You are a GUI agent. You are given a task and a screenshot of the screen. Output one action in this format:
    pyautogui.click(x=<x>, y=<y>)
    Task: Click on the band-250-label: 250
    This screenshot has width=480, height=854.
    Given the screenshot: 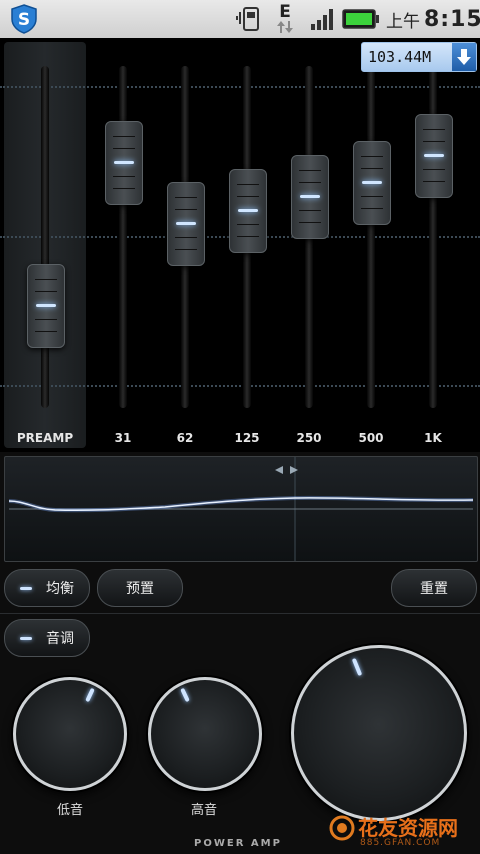 What is the action you would take?
    pyautogui.click(x=309, y=438)
    